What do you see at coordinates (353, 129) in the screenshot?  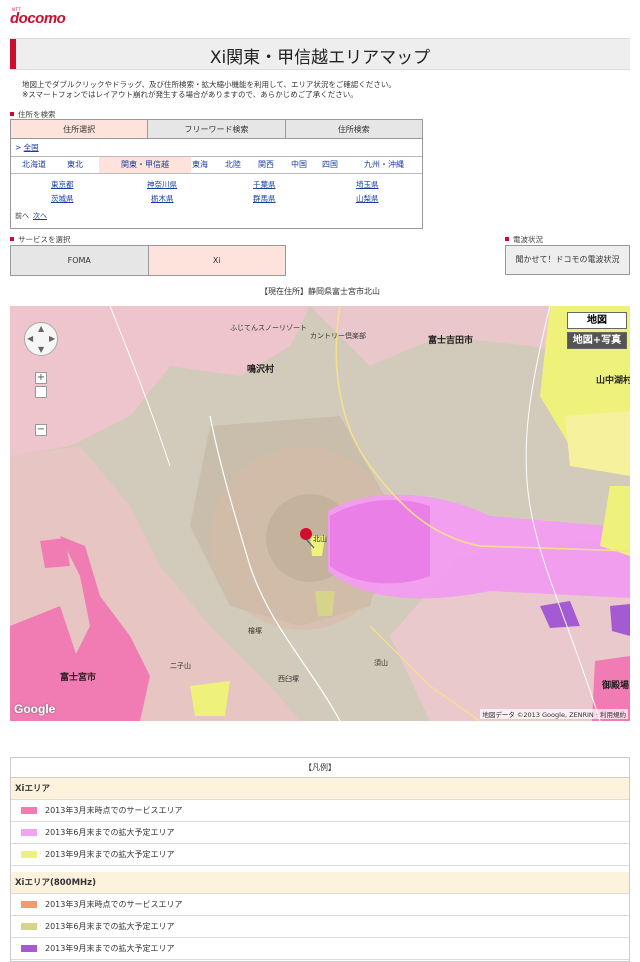 I see `tab-address-search: 住所検索` at bounding box center [353, 129].